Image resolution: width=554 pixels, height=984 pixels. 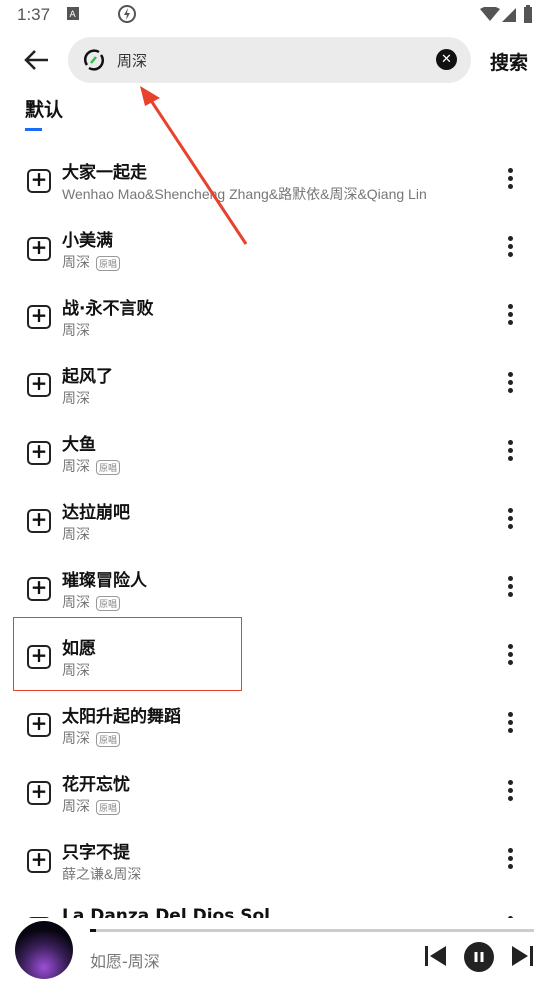 What do you see at coordinates (44, 950) in the screenshot?
I see `album-cover` at bounding box center [44, 950].